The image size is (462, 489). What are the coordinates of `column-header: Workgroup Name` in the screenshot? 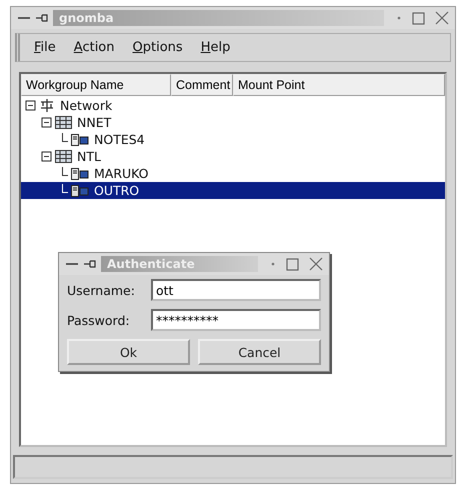 It's located at (96, 85).